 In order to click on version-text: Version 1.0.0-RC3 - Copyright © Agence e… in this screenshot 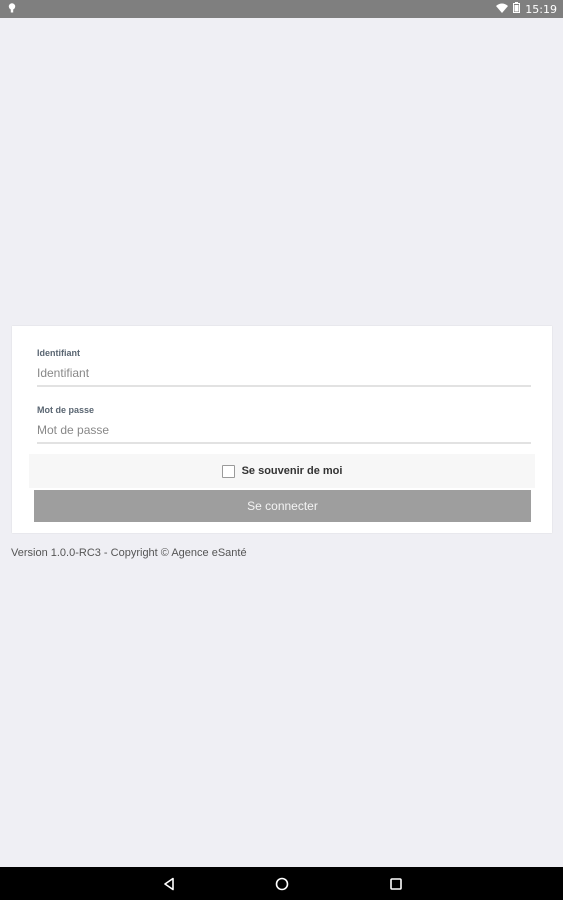, I will do `click(129, 553)`.